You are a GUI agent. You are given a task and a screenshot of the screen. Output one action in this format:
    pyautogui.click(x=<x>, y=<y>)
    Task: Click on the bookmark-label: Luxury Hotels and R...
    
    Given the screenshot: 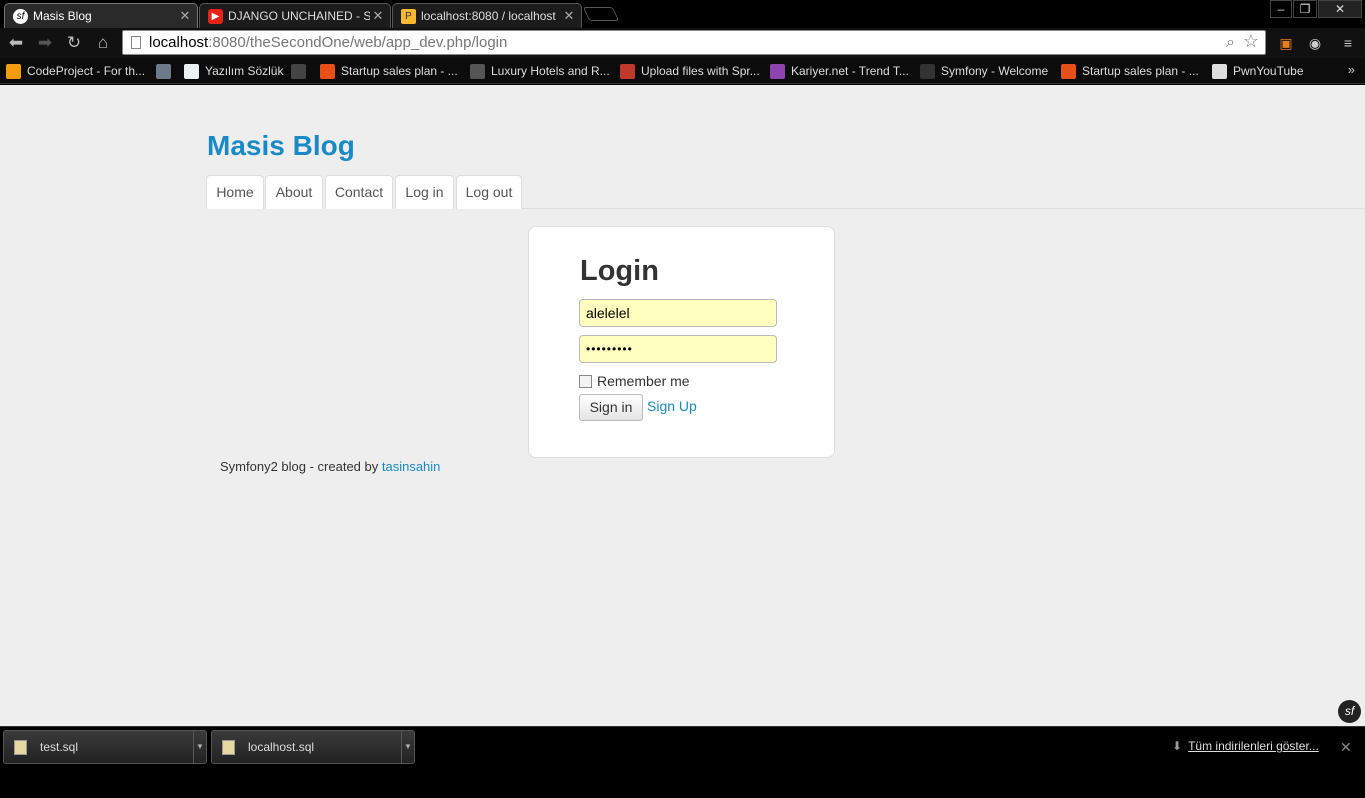 What is the action you would take?
    pyautogui.click(x=550, y=71)
    